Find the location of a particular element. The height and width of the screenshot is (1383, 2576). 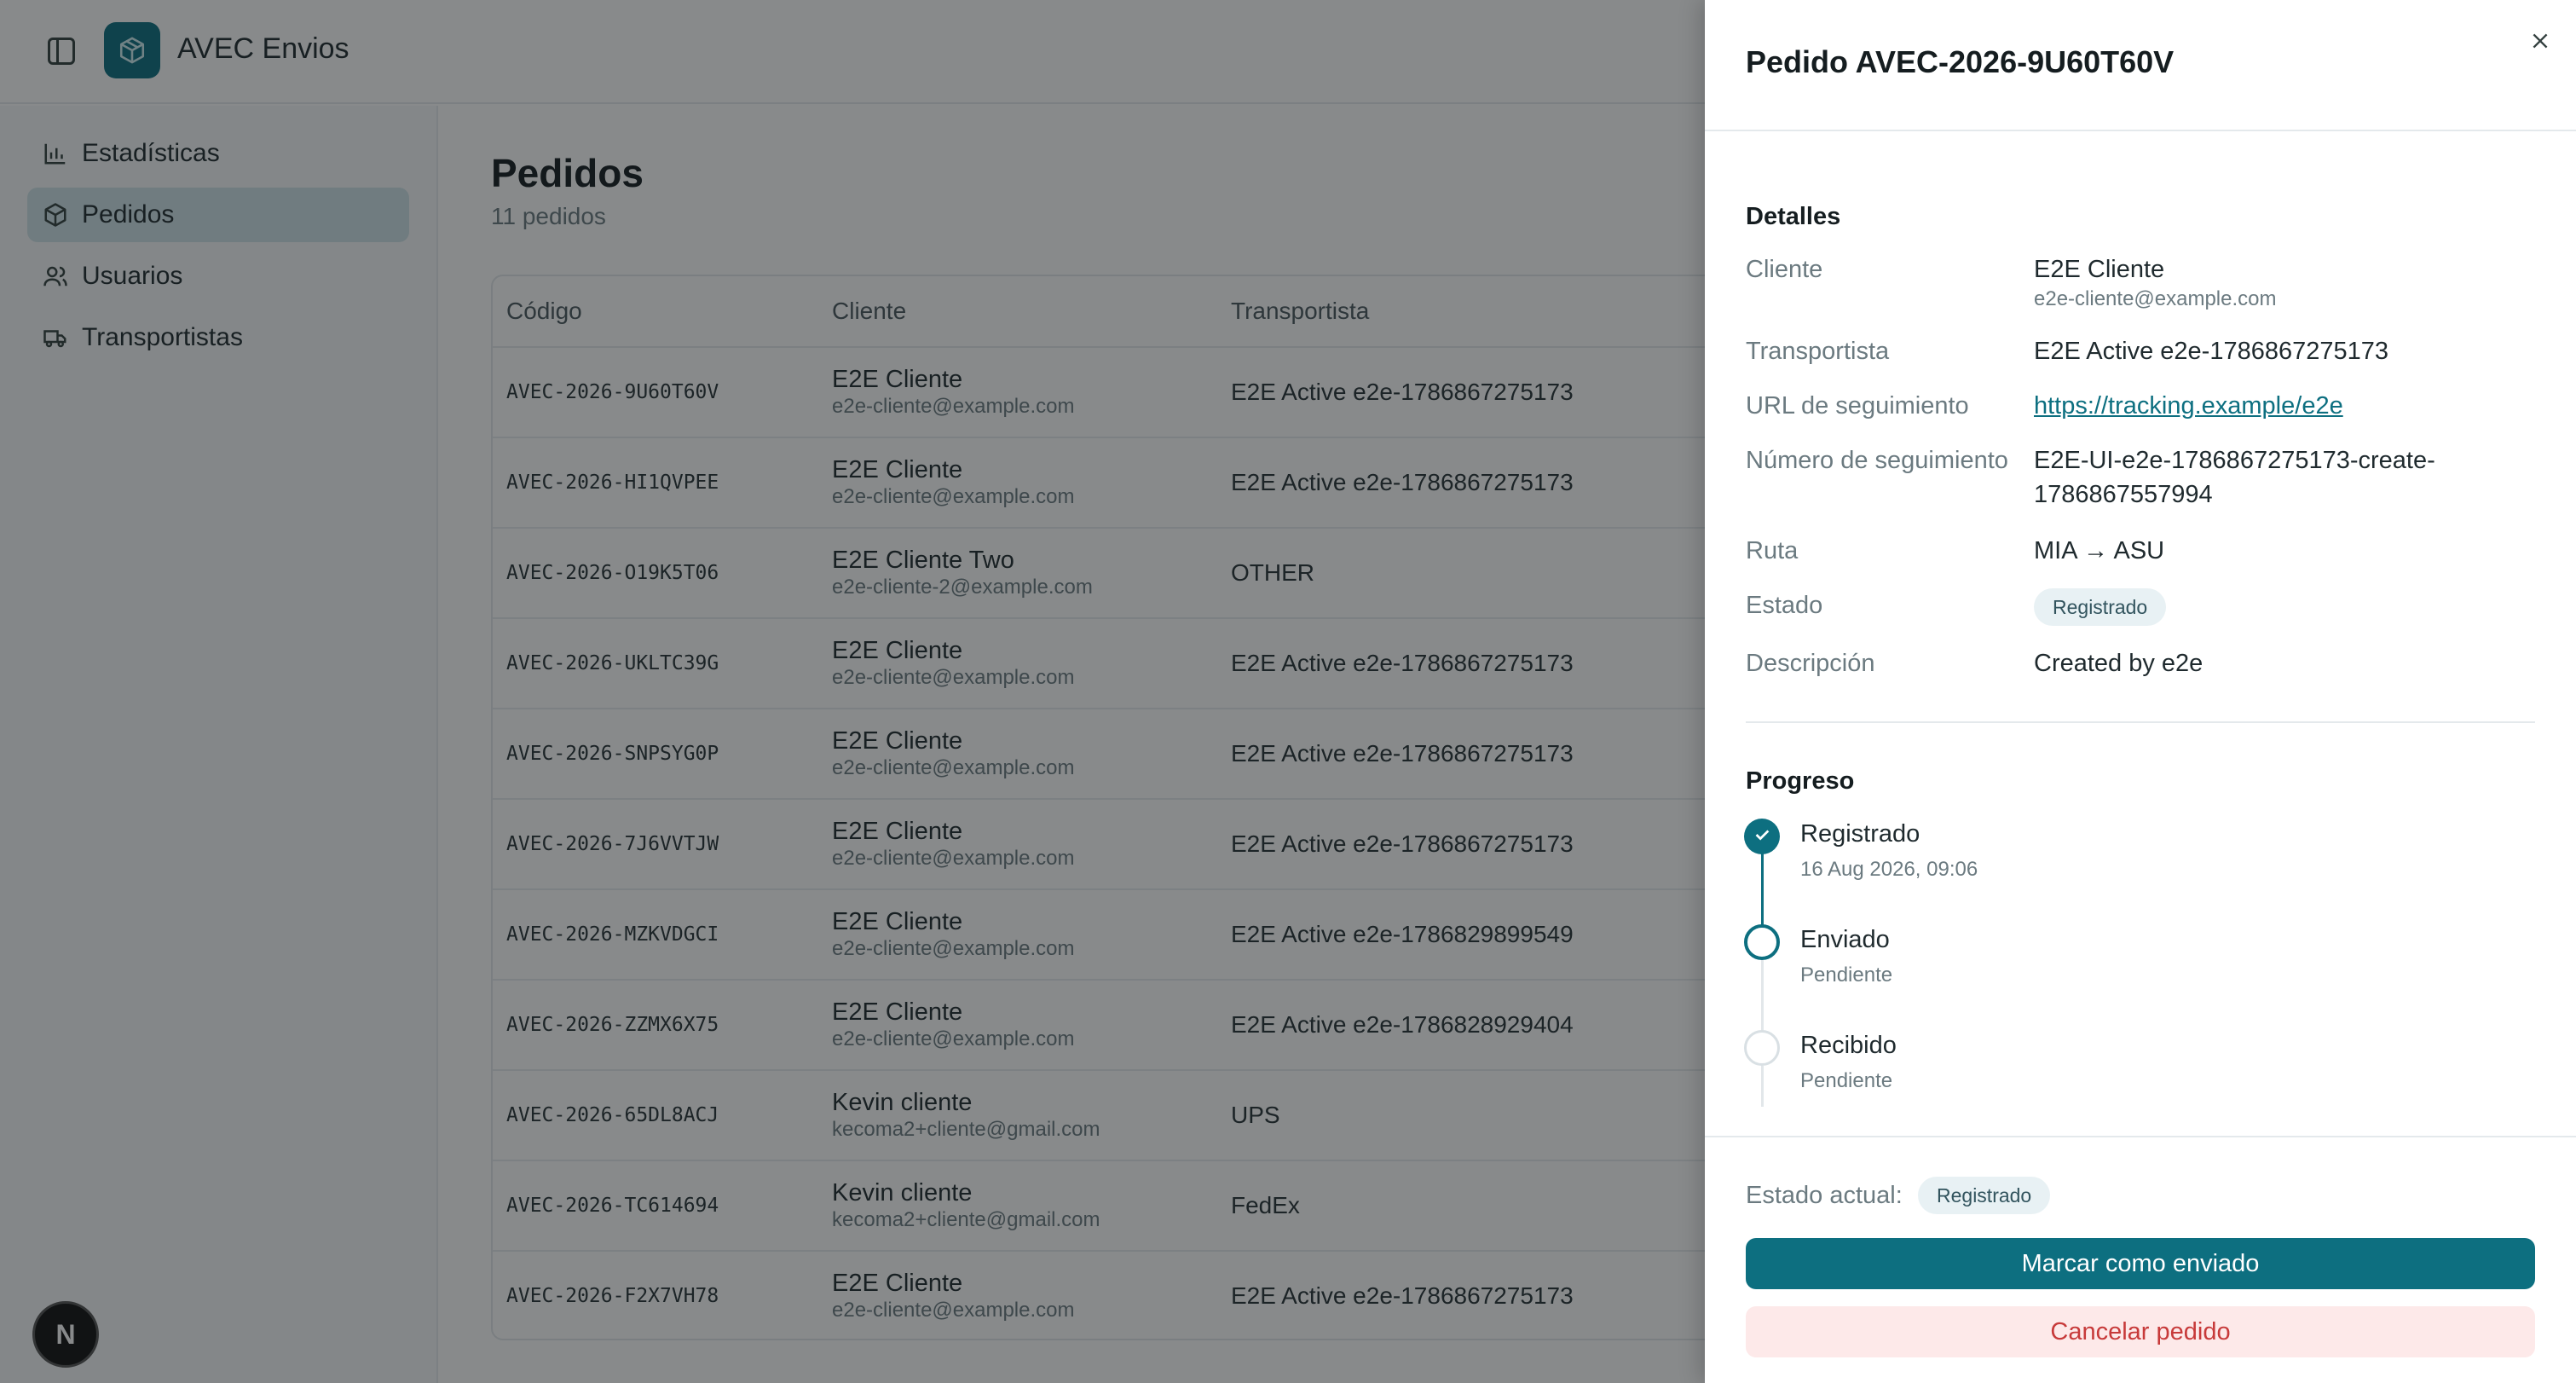

details-section-title: Detalles is located at coordinates (1793, 216).